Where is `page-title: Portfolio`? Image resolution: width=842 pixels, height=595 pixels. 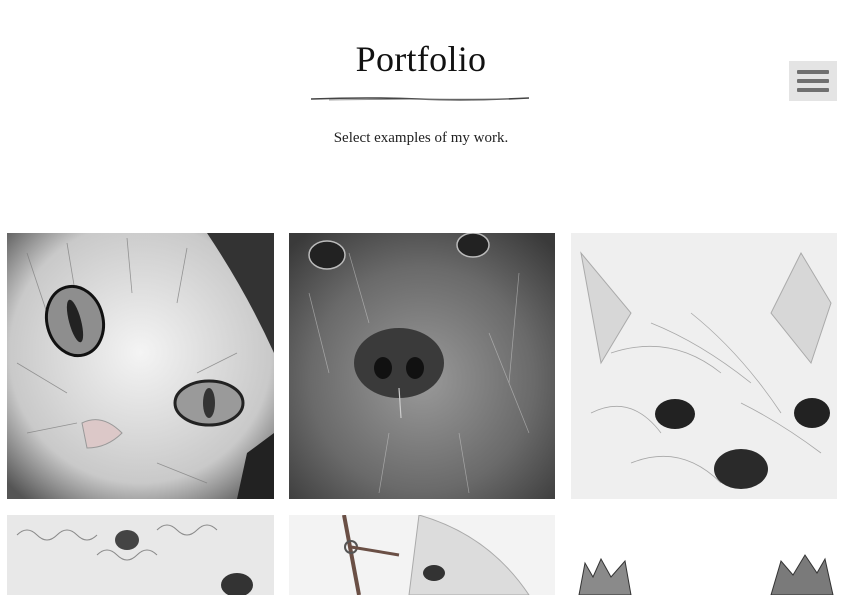
page-title: Portfolio is located at coordinates (421, 59).